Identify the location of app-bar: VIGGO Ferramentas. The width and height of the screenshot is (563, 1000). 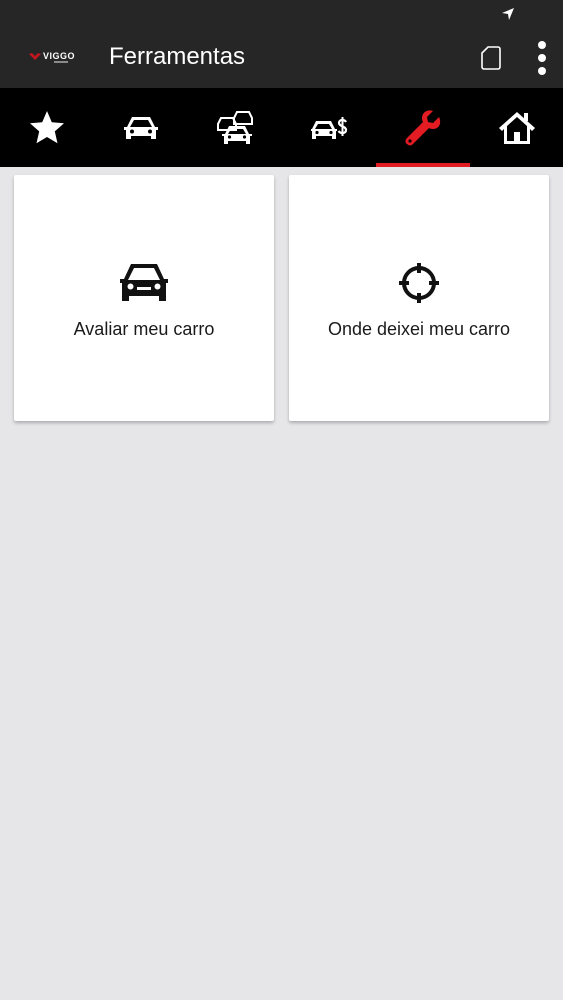
(281, 58).